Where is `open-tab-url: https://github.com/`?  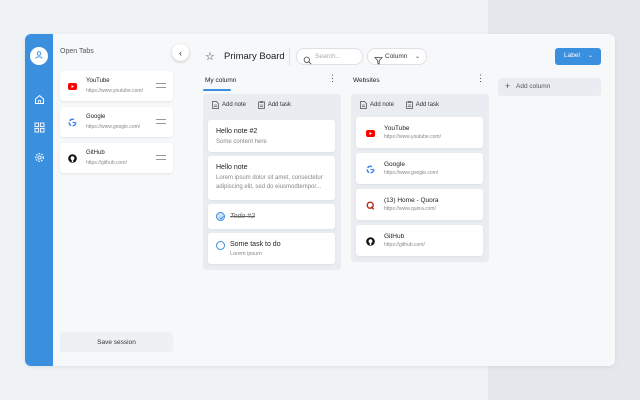
open-tab-url: https://github.com/ is located at coordinates (106, 163).